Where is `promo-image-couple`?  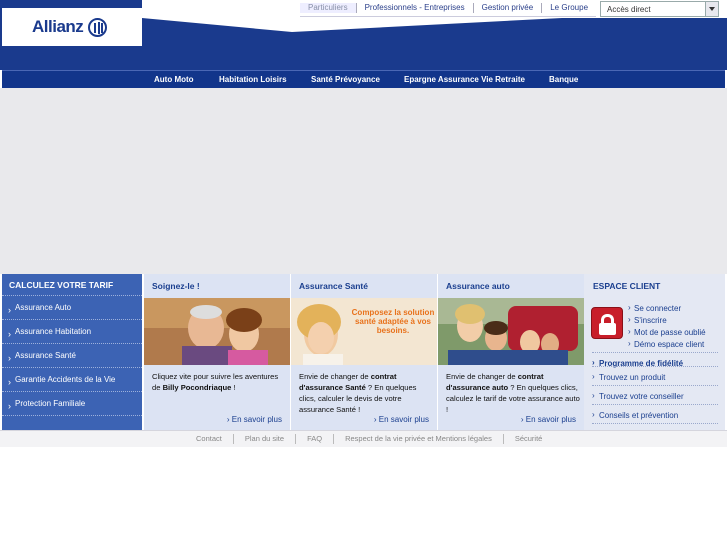
promo-image-couple is located at coordinates (217, 331).